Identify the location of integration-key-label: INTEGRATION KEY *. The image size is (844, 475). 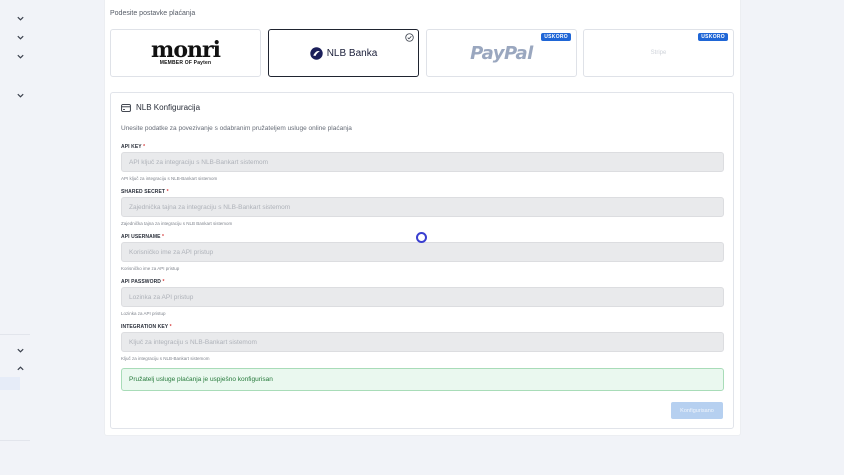
(146, 327).